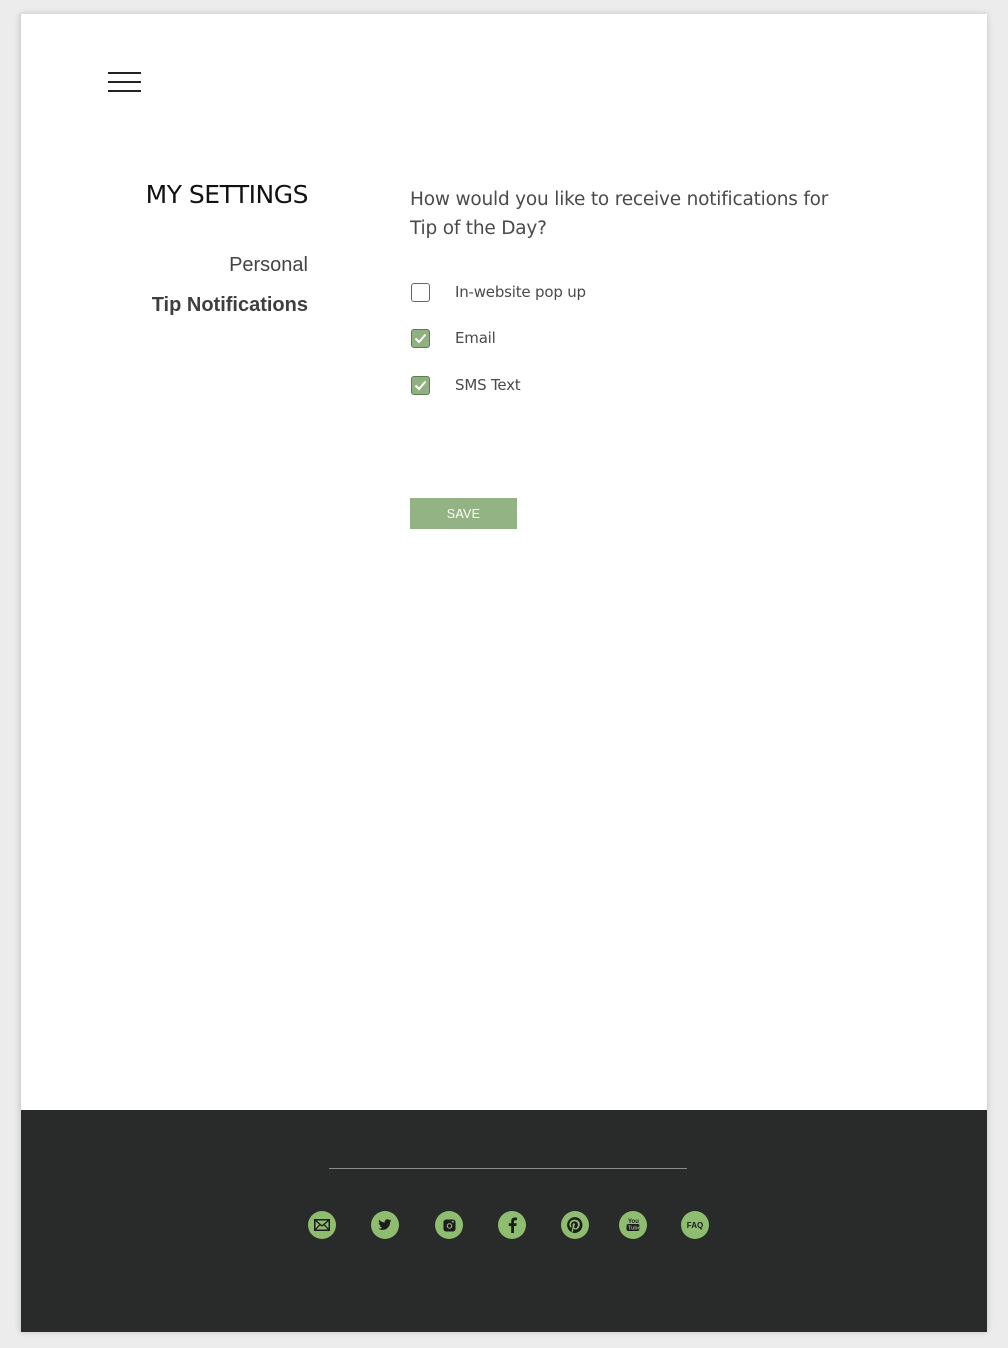 Image resolution: width=1008 pixels, height=1348 pixels. I want to click on email-icon, so click(322, 1225).